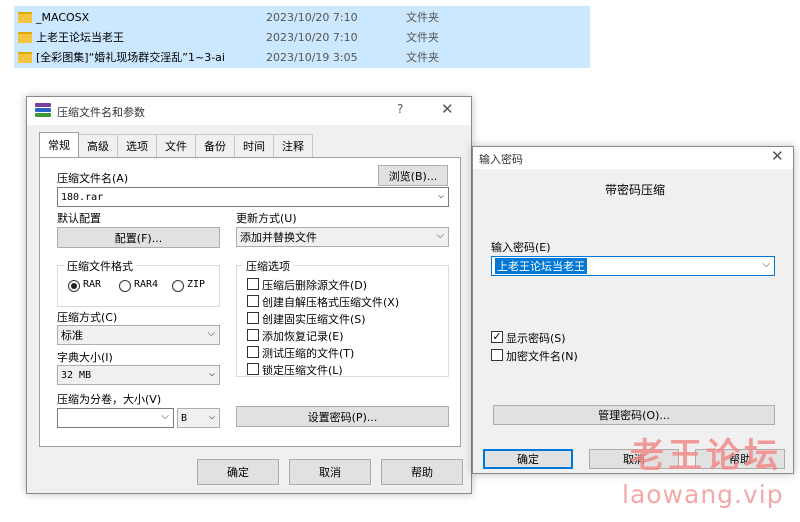 The image size is (800, 522). I want to click on show-password-checkbox: ✓, so click(497, 337).